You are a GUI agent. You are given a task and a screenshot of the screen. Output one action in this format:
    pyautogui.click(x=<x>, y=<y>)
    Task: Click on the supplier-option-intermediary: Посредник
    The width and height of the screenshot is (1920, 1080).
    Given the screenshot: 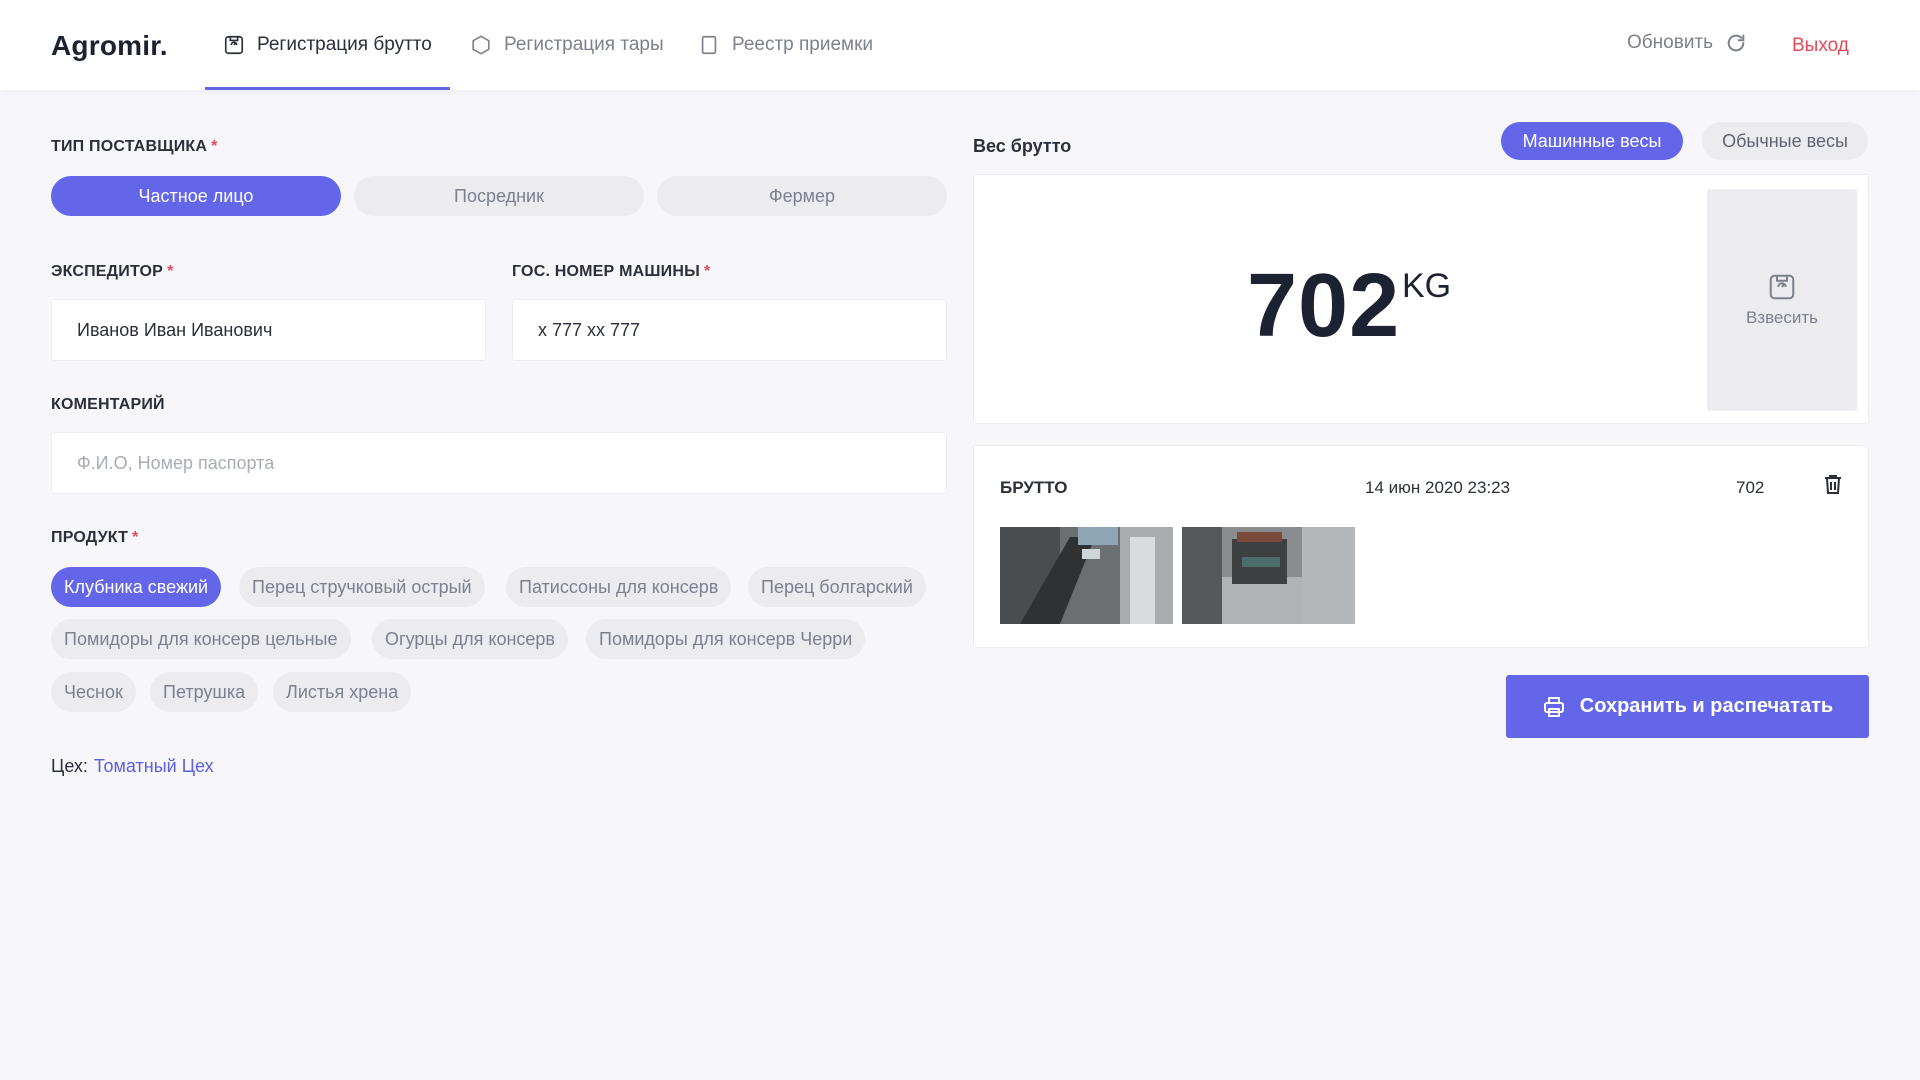 What is the action you would take?
    pyautogui.click(x=499, y=196)
    